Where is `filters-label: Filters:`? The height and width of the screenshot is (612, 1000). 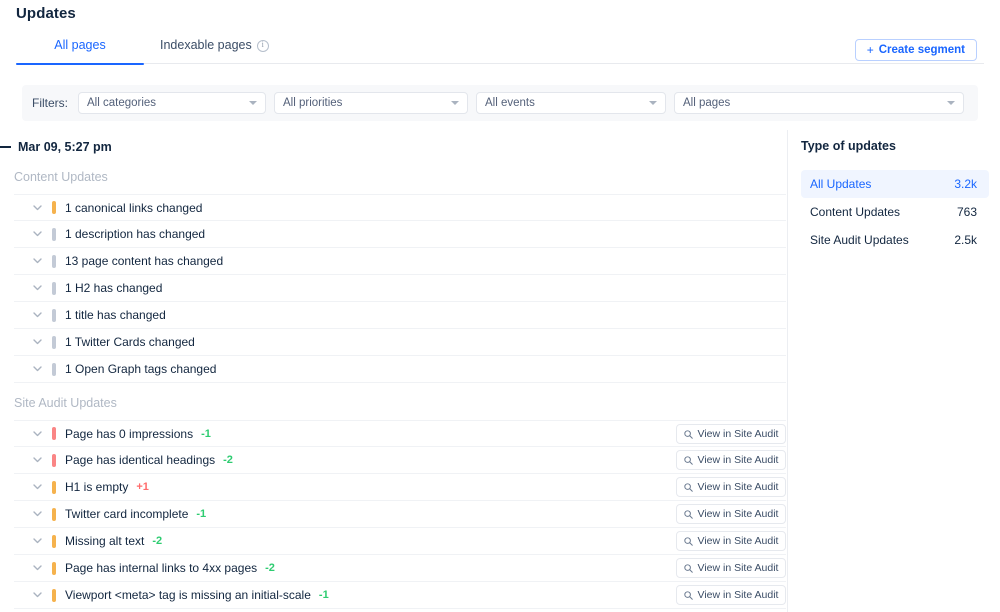 filters-label: Filters: is located at coordinates (50, 103).